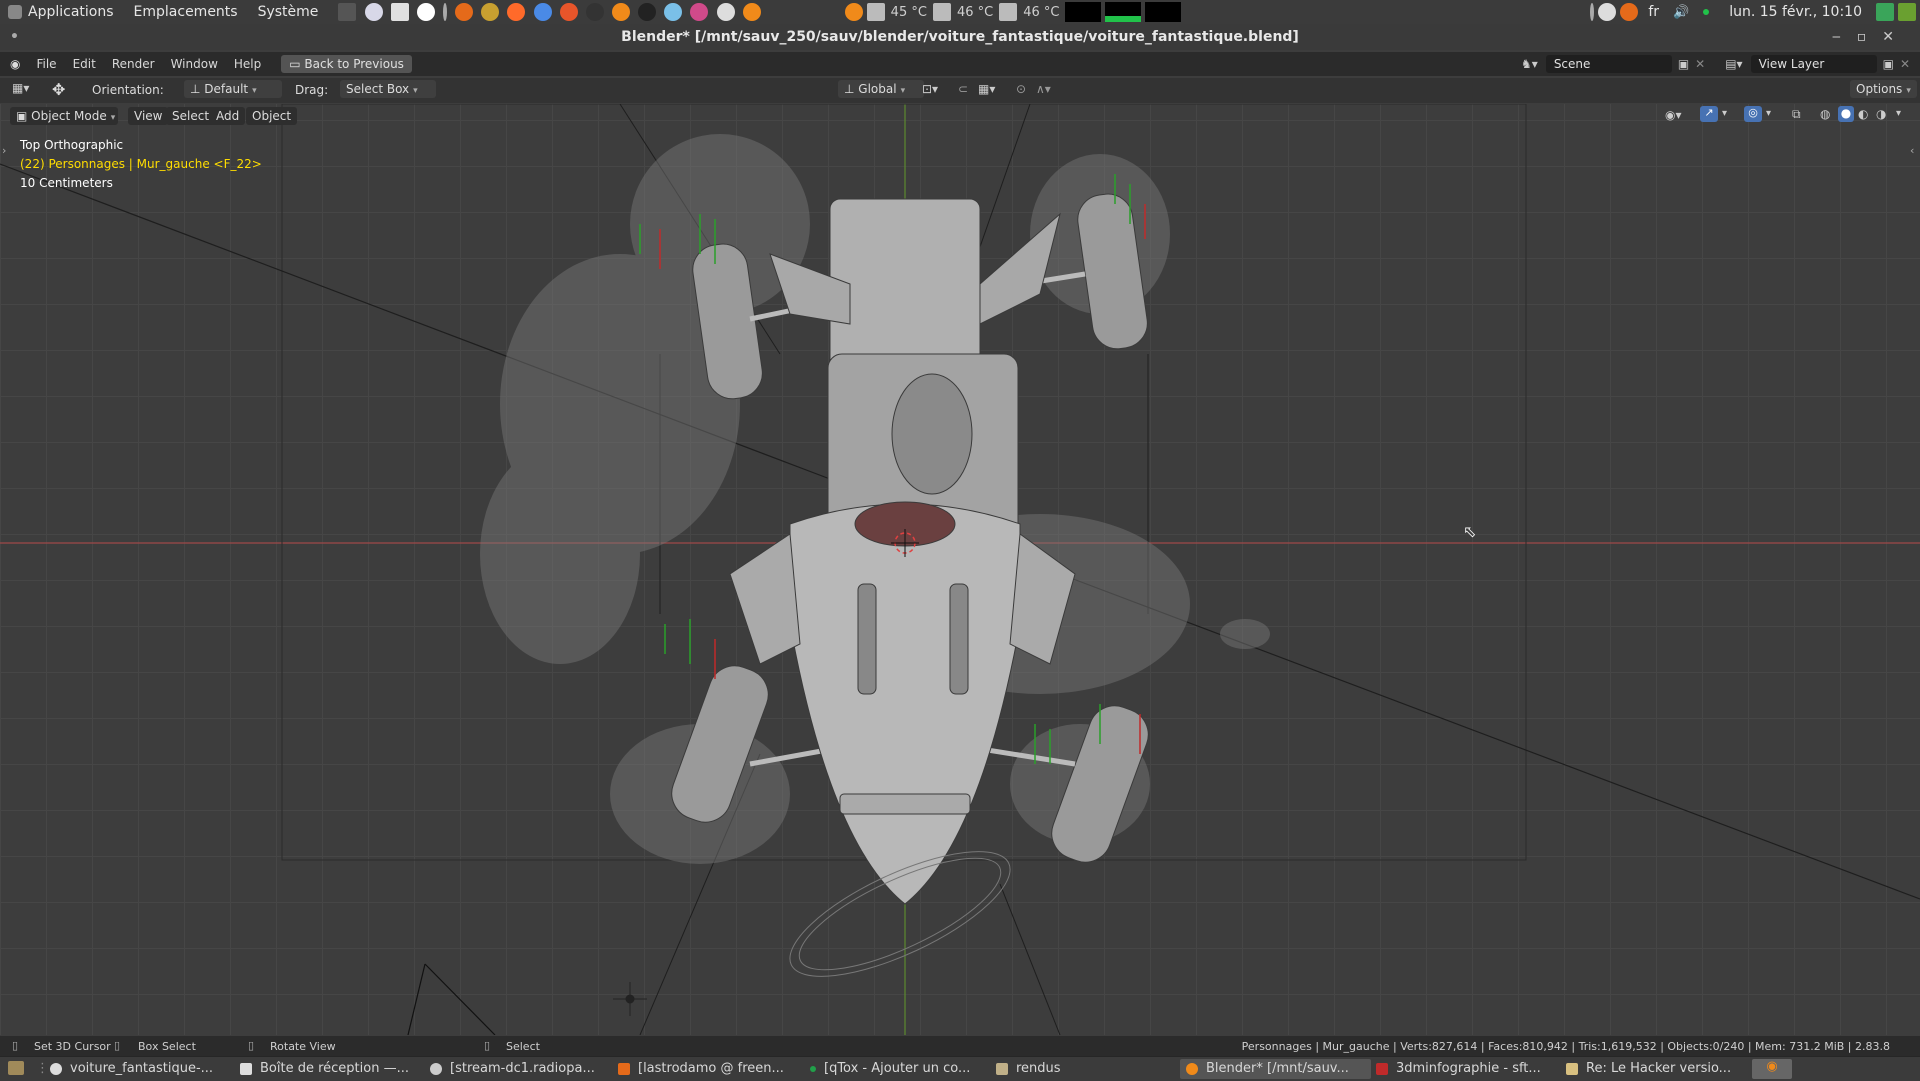 Image resolution: width=1920 pixels, height=1081 pixels. Describe the element at coordinates (46, 64) in the screenshot. I see `menu-file: File` at that location.